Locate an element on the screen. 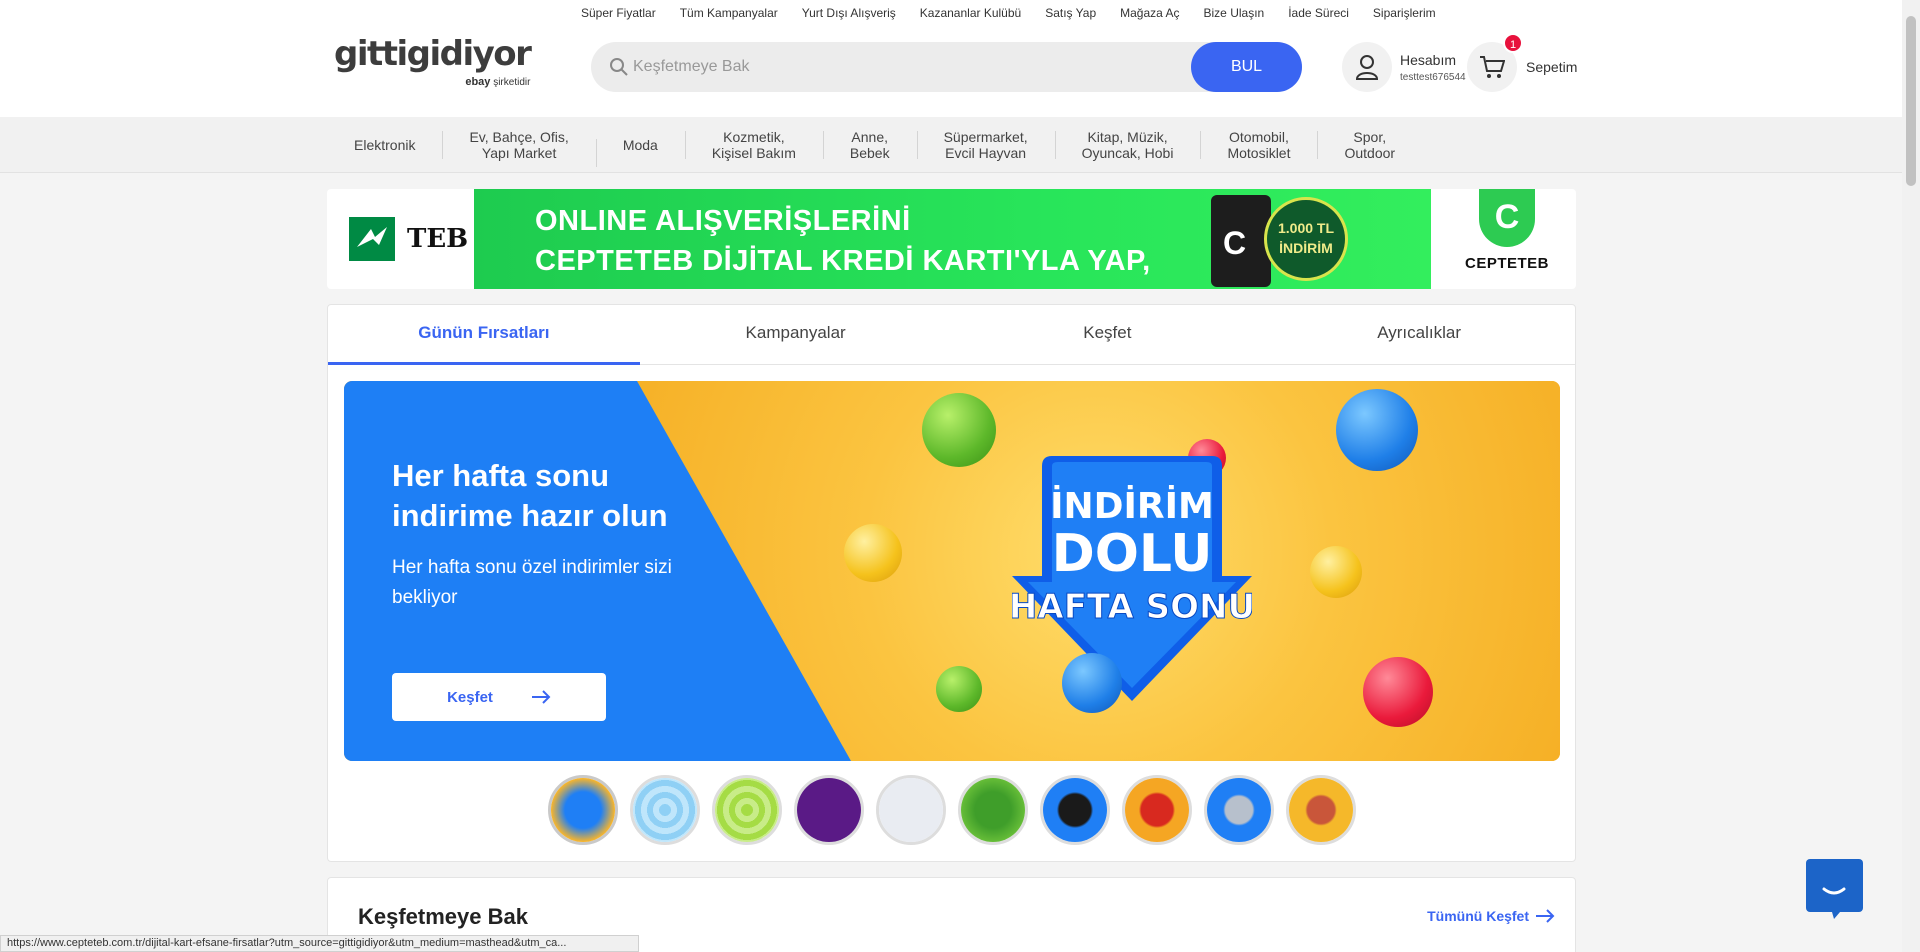 This screenshot has height=952, width=1920. account-menu: Hesabım testtest676544 is located at coordinates (1404, 67).